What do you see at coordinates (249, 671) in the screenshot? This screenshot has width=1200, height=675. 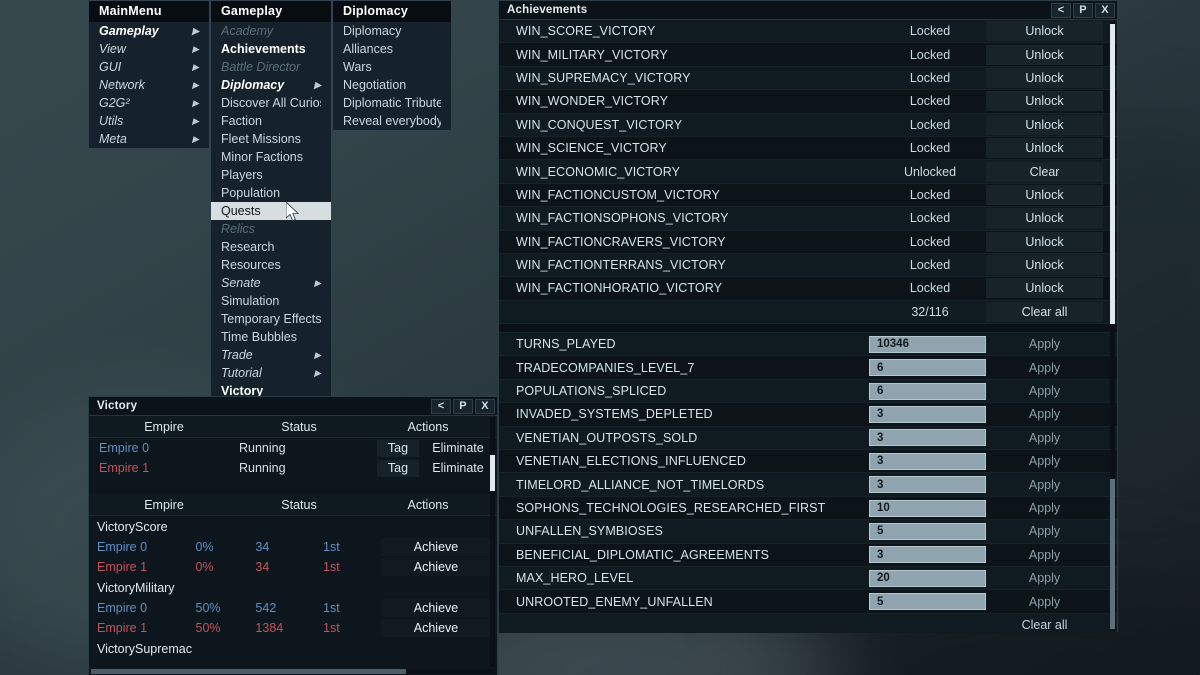 I see `victory-hscrollbar-thumb` at bounding box center [249, 671].